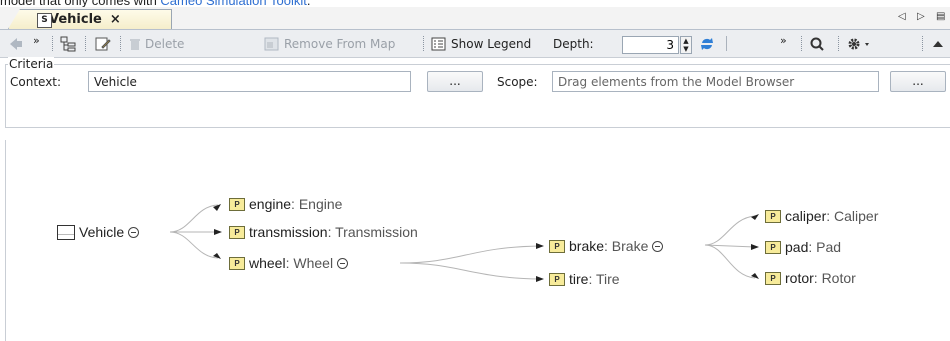 This screenshot has height=341, width=950. I want to click on node-type: : Rotor, so click(834, 278).